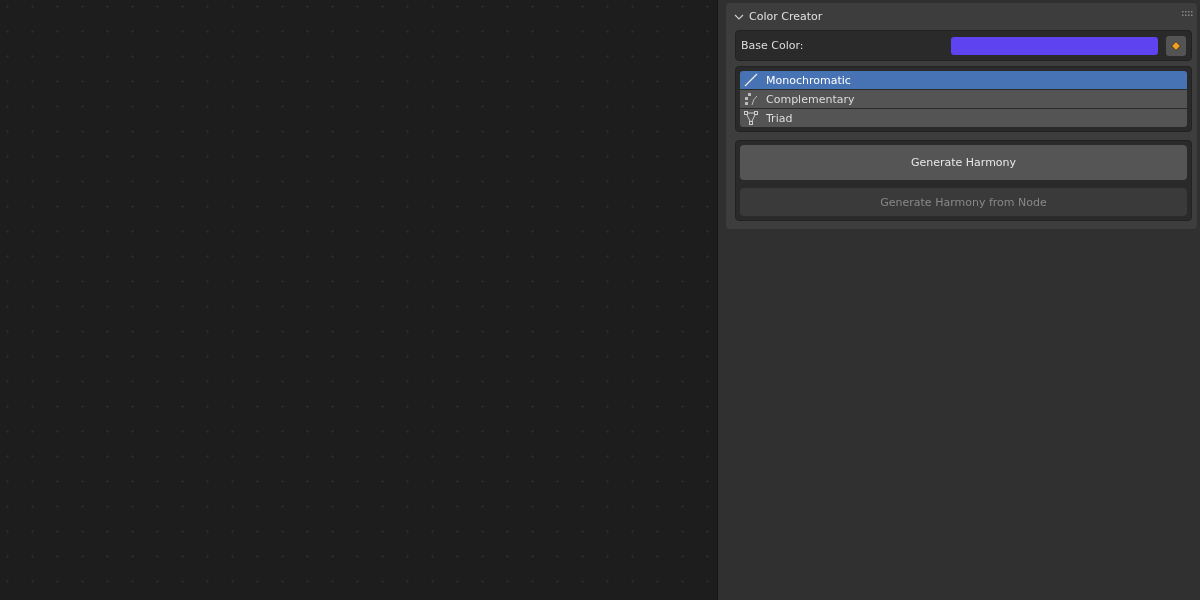 The image size is (1200, 600). I want to click on diamond-icon, so click(1176, 45).